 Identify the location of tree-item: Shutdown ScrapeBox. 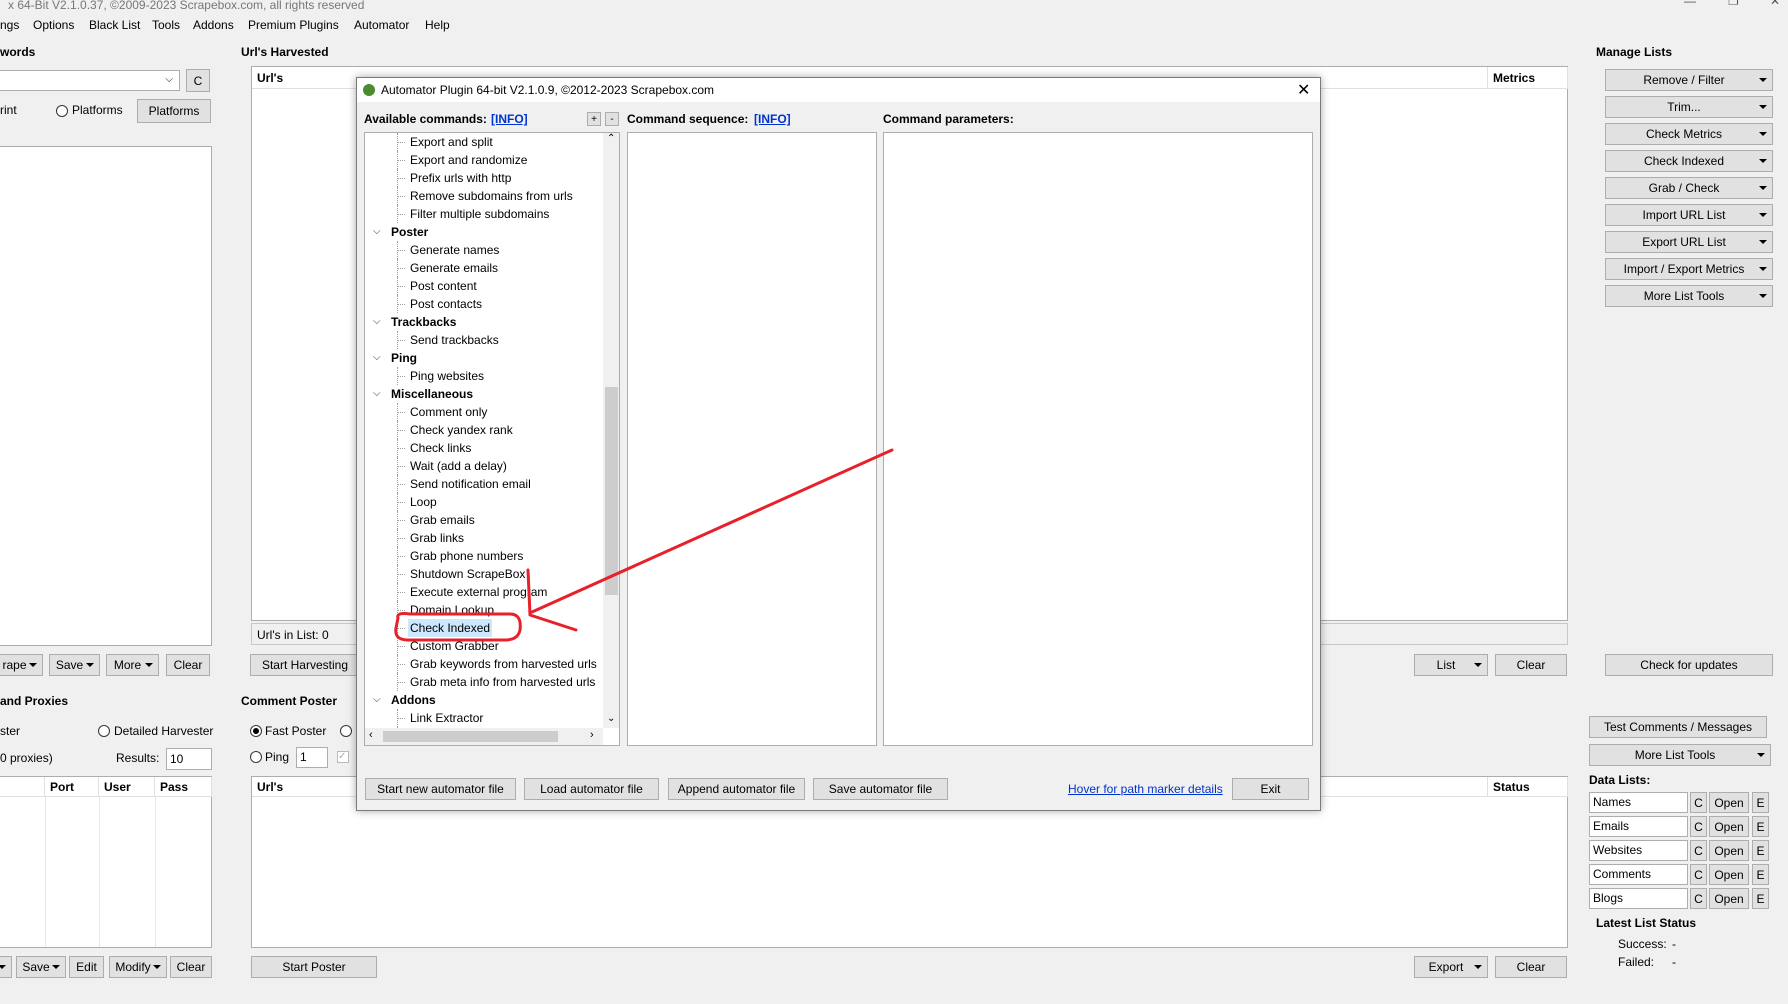
(467, 574).